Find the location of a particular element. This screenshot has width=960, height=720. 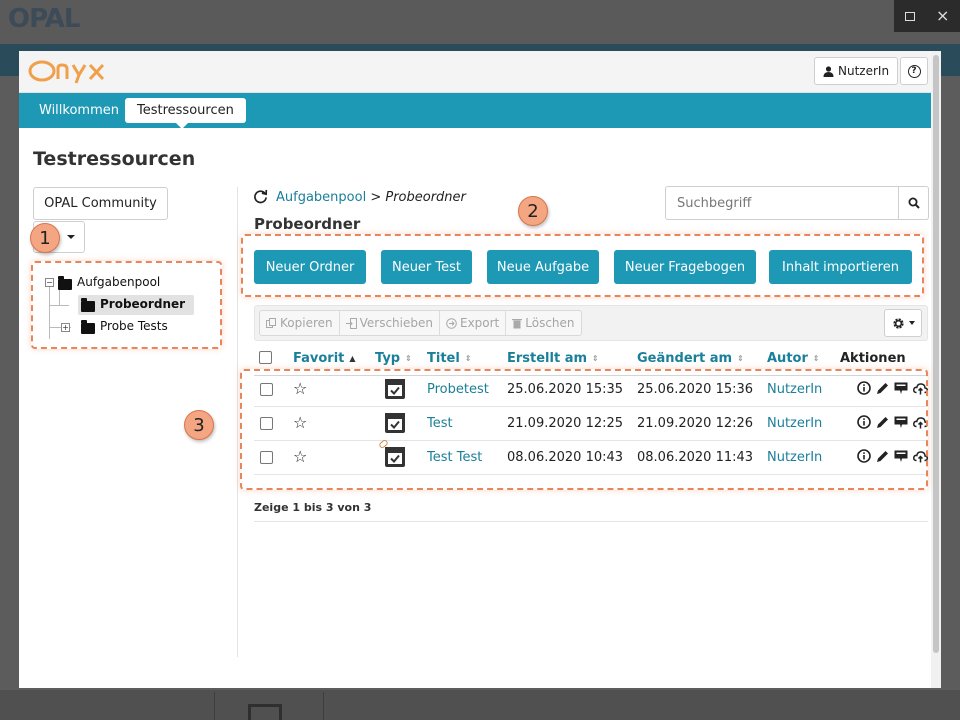

column-autor: Autor ⇕ is located at coordinates (793, 358).